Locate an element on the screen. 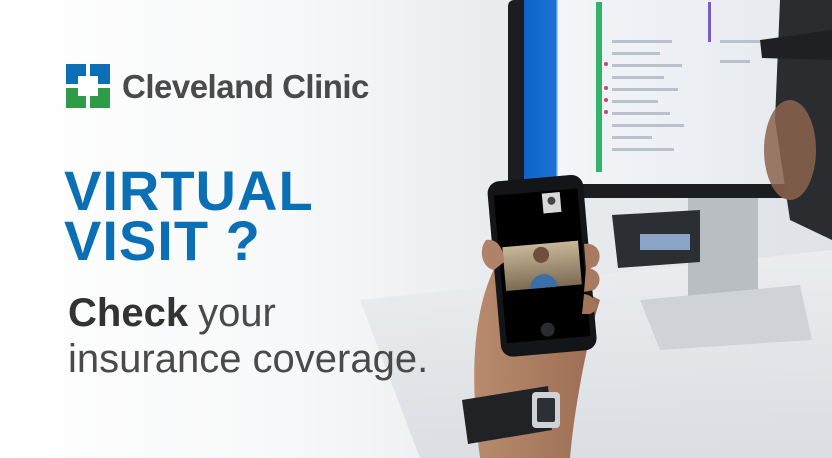 The image size is (832, 458). brand-name: Cleveland Clinic is located at coordinates (245, 86).